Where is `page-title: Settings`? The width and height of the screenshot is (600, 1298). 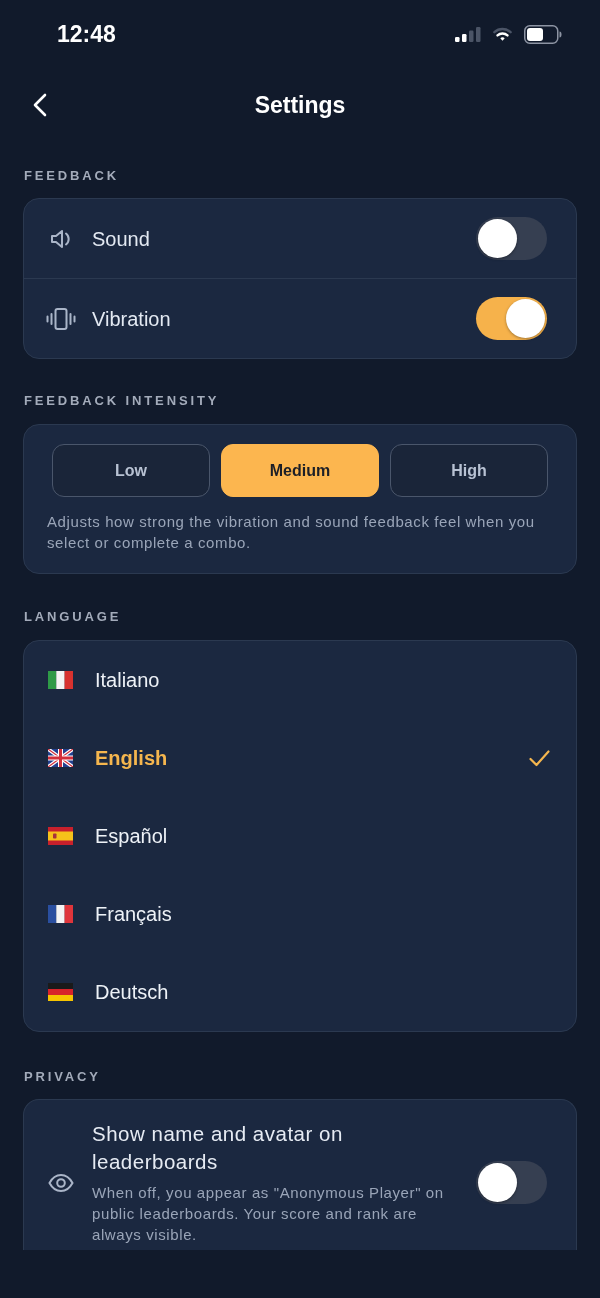 page-title: Settings is located at coordinates (300, 105).